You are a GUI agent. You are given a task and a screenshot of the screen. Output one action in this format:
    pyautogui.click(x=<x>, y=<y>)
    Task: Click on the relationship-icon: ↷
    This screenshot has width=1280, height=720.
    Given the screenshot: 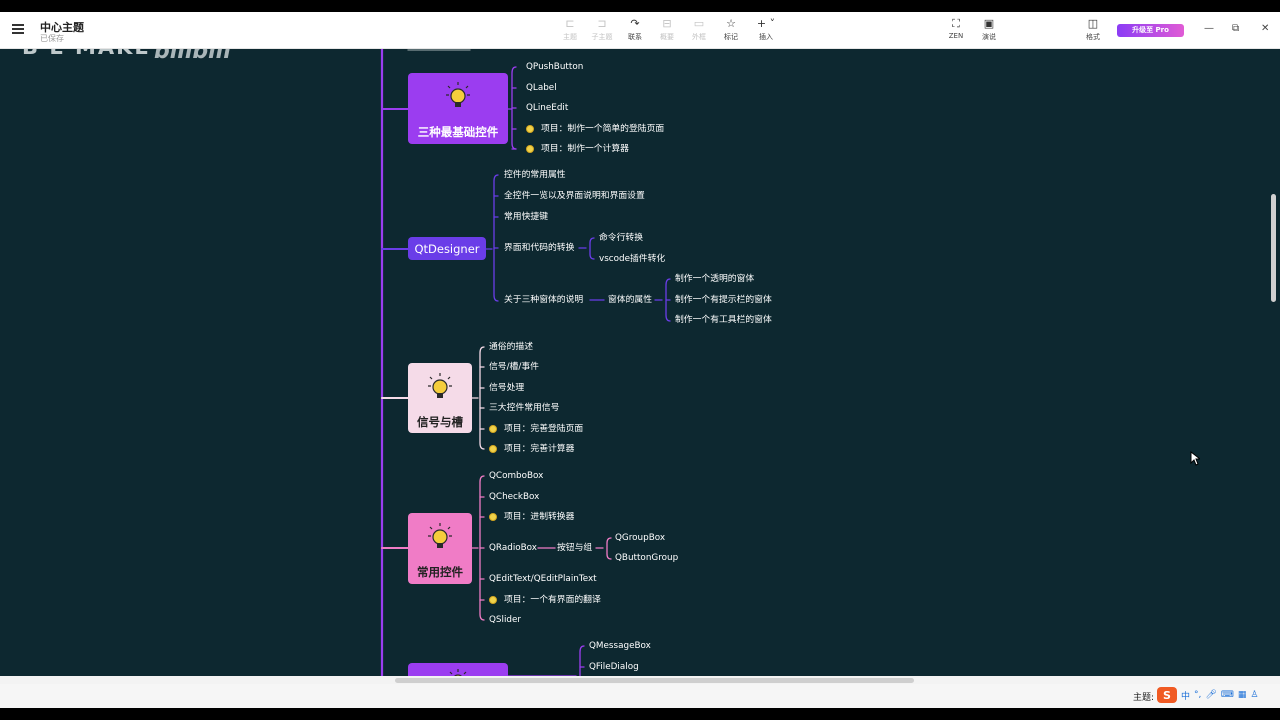 What is the action you would take?
    pyautogui.click(x=635, y=23)
    